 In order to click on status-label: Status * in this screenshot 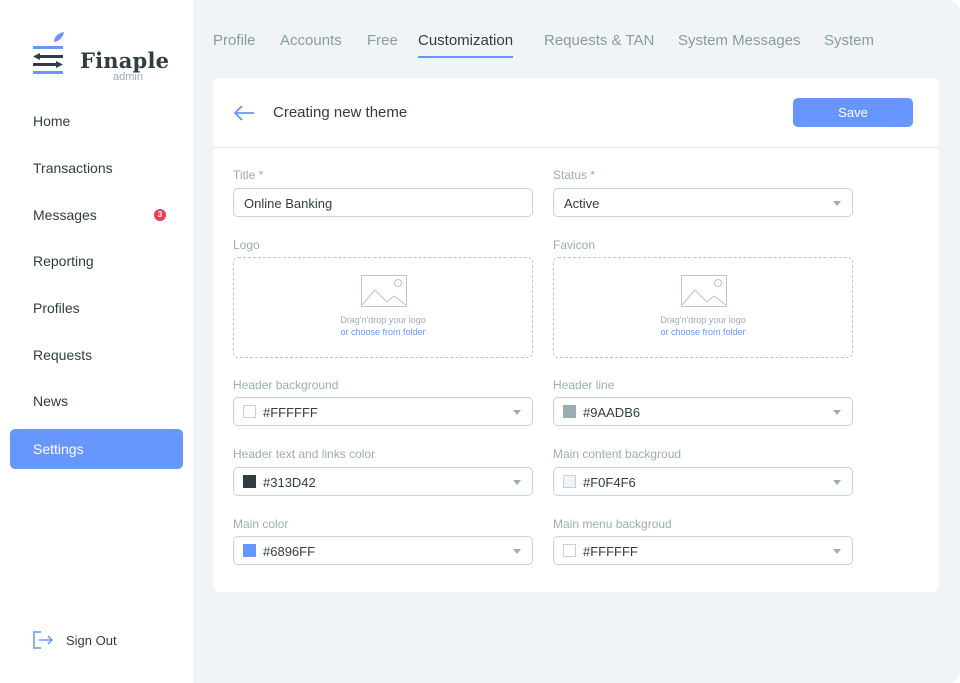, I will do `click(574, 175)`.